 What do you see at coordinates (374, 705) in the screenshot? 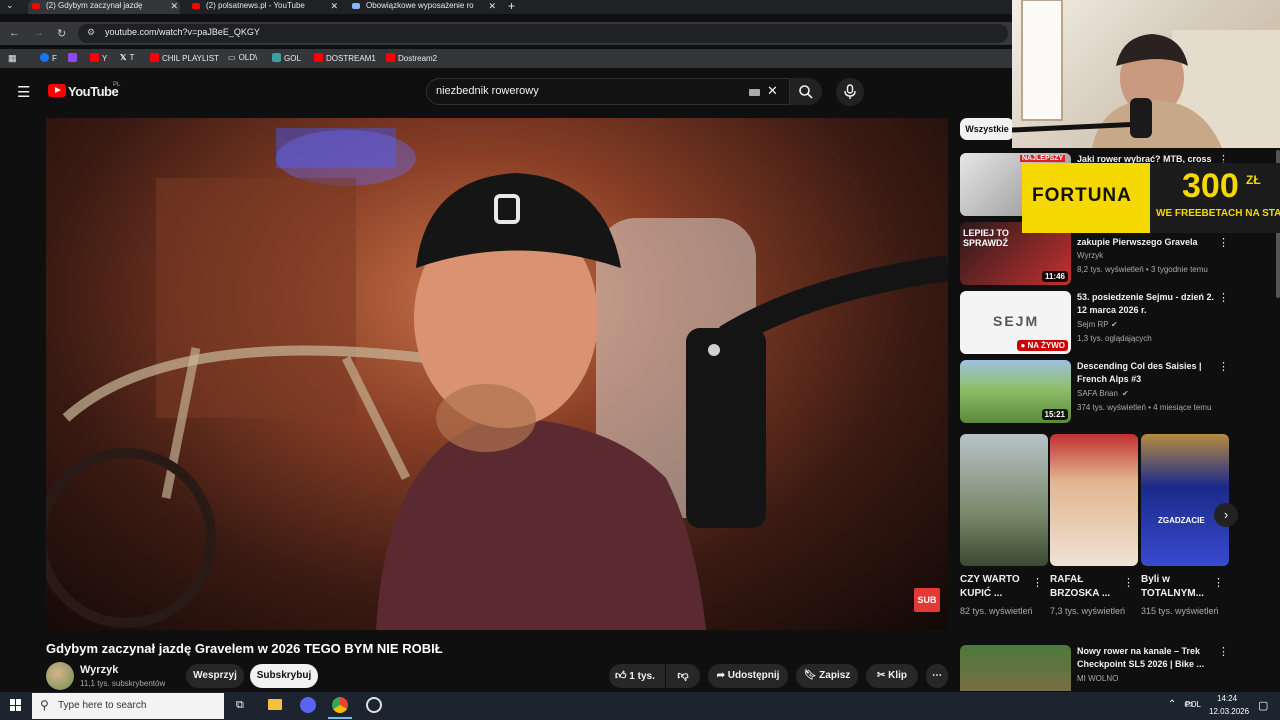
I see `app-icon` at bounding box center [374, 705].